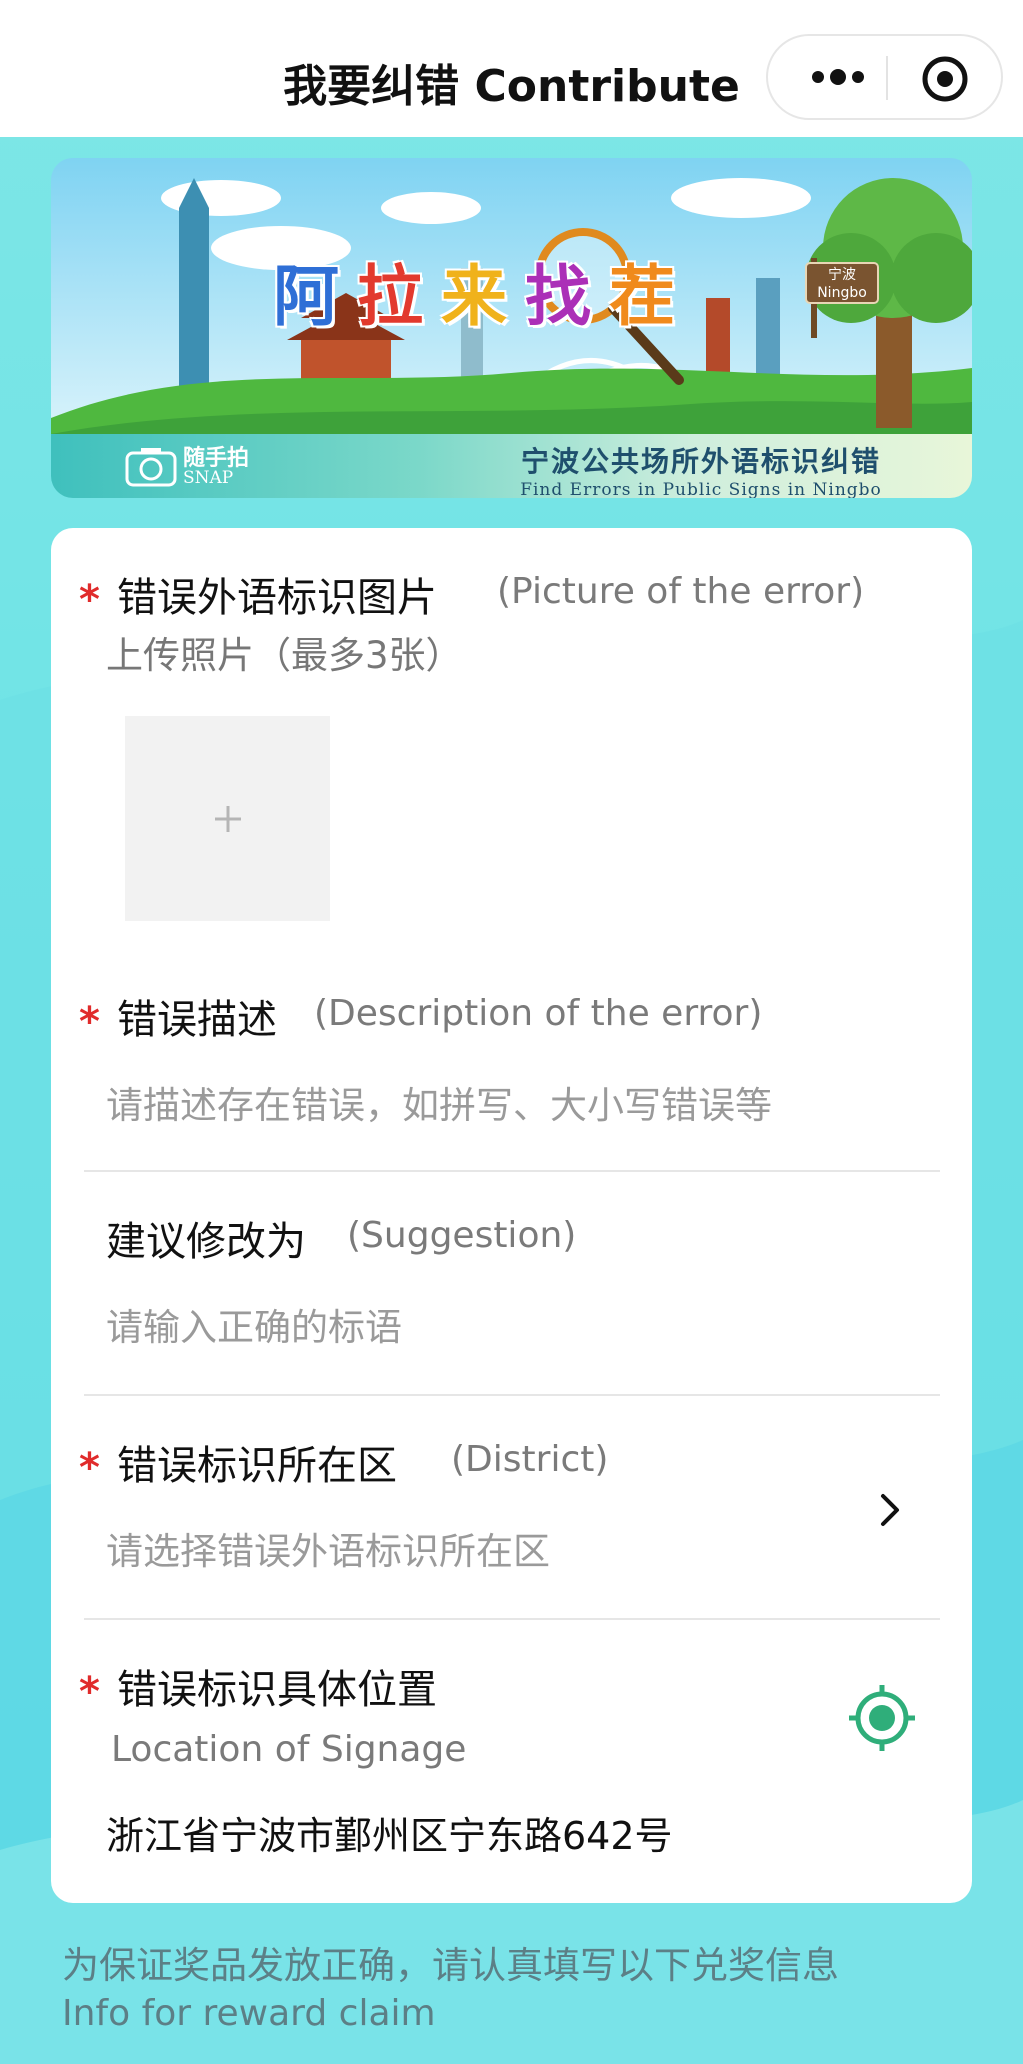 This screenshot has height=2064, width=1023. What do you see at coordinates (887, 78) in the screenshot?
I see `capsule-divider` at bounding box center [887, 78].